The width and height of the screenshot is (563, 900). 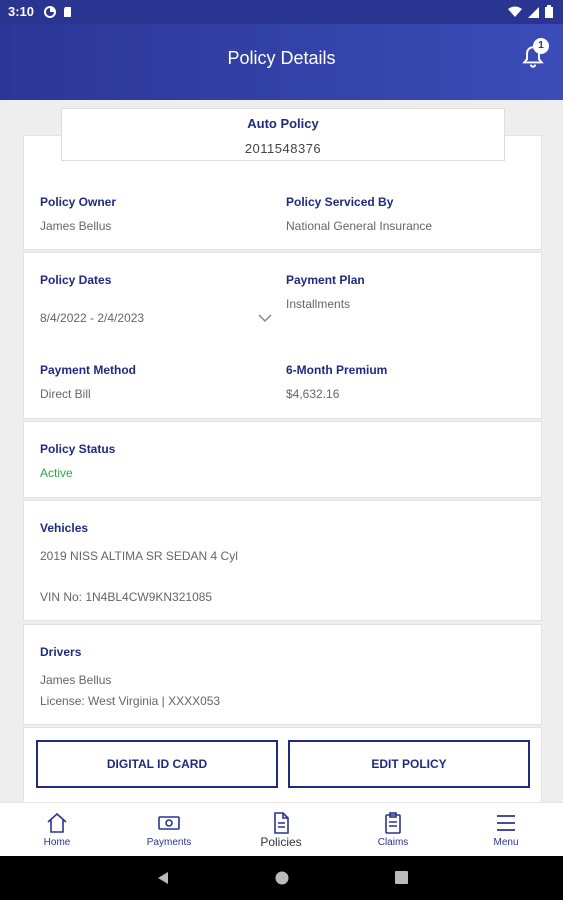 What do you see at coordinates (337, 370) in the screenshot?
I see `premium-label: 6-Month Premium` at bounding box center [337, 370].